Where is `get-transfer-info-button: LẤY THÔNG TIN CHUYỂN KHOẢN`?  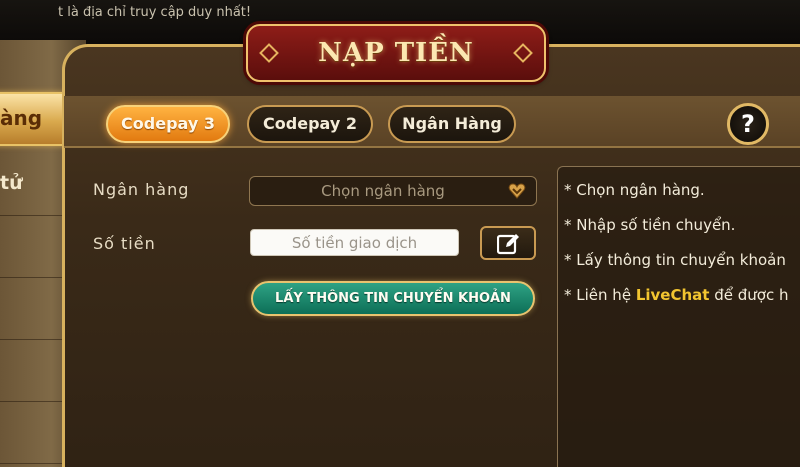
get-transfer-info-button: LẤY THÔNG TIN CHUYỂN KHOẢN is located at coordinates (393, 298).